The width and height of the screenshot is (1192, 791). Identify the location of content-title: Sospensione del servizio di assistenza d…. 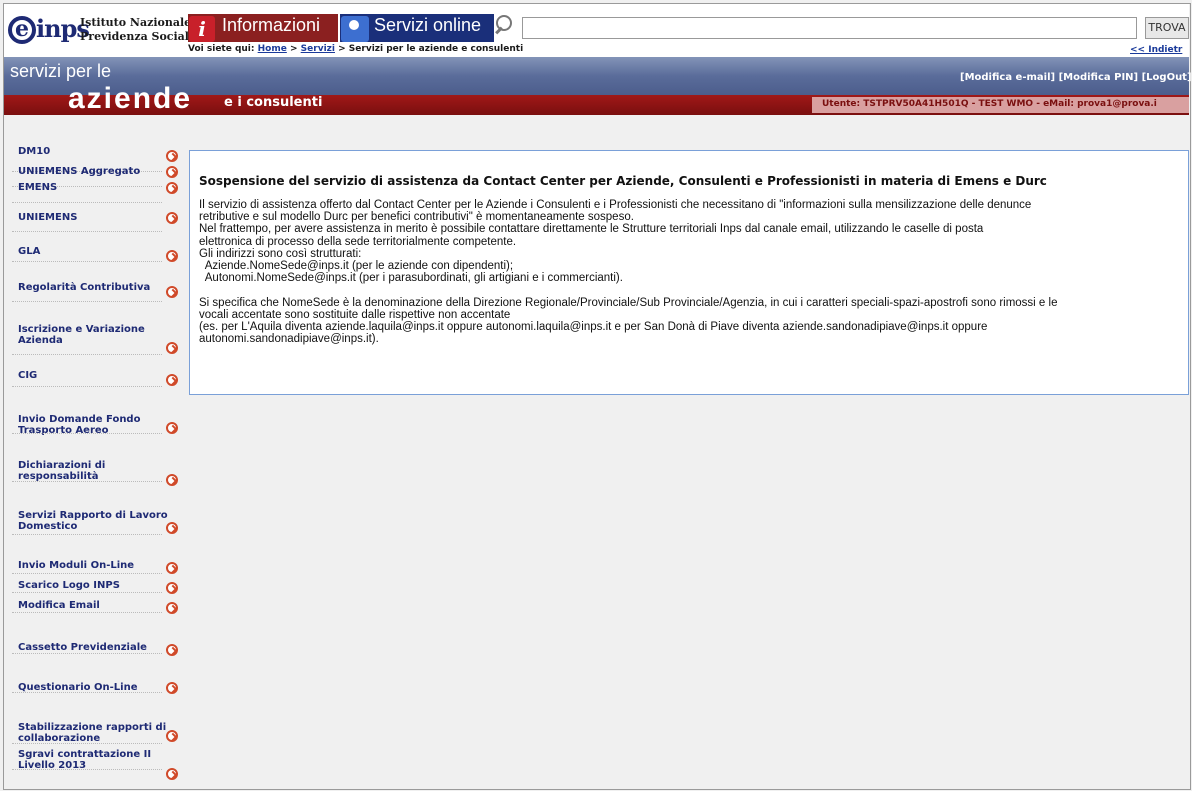
(623, 181).